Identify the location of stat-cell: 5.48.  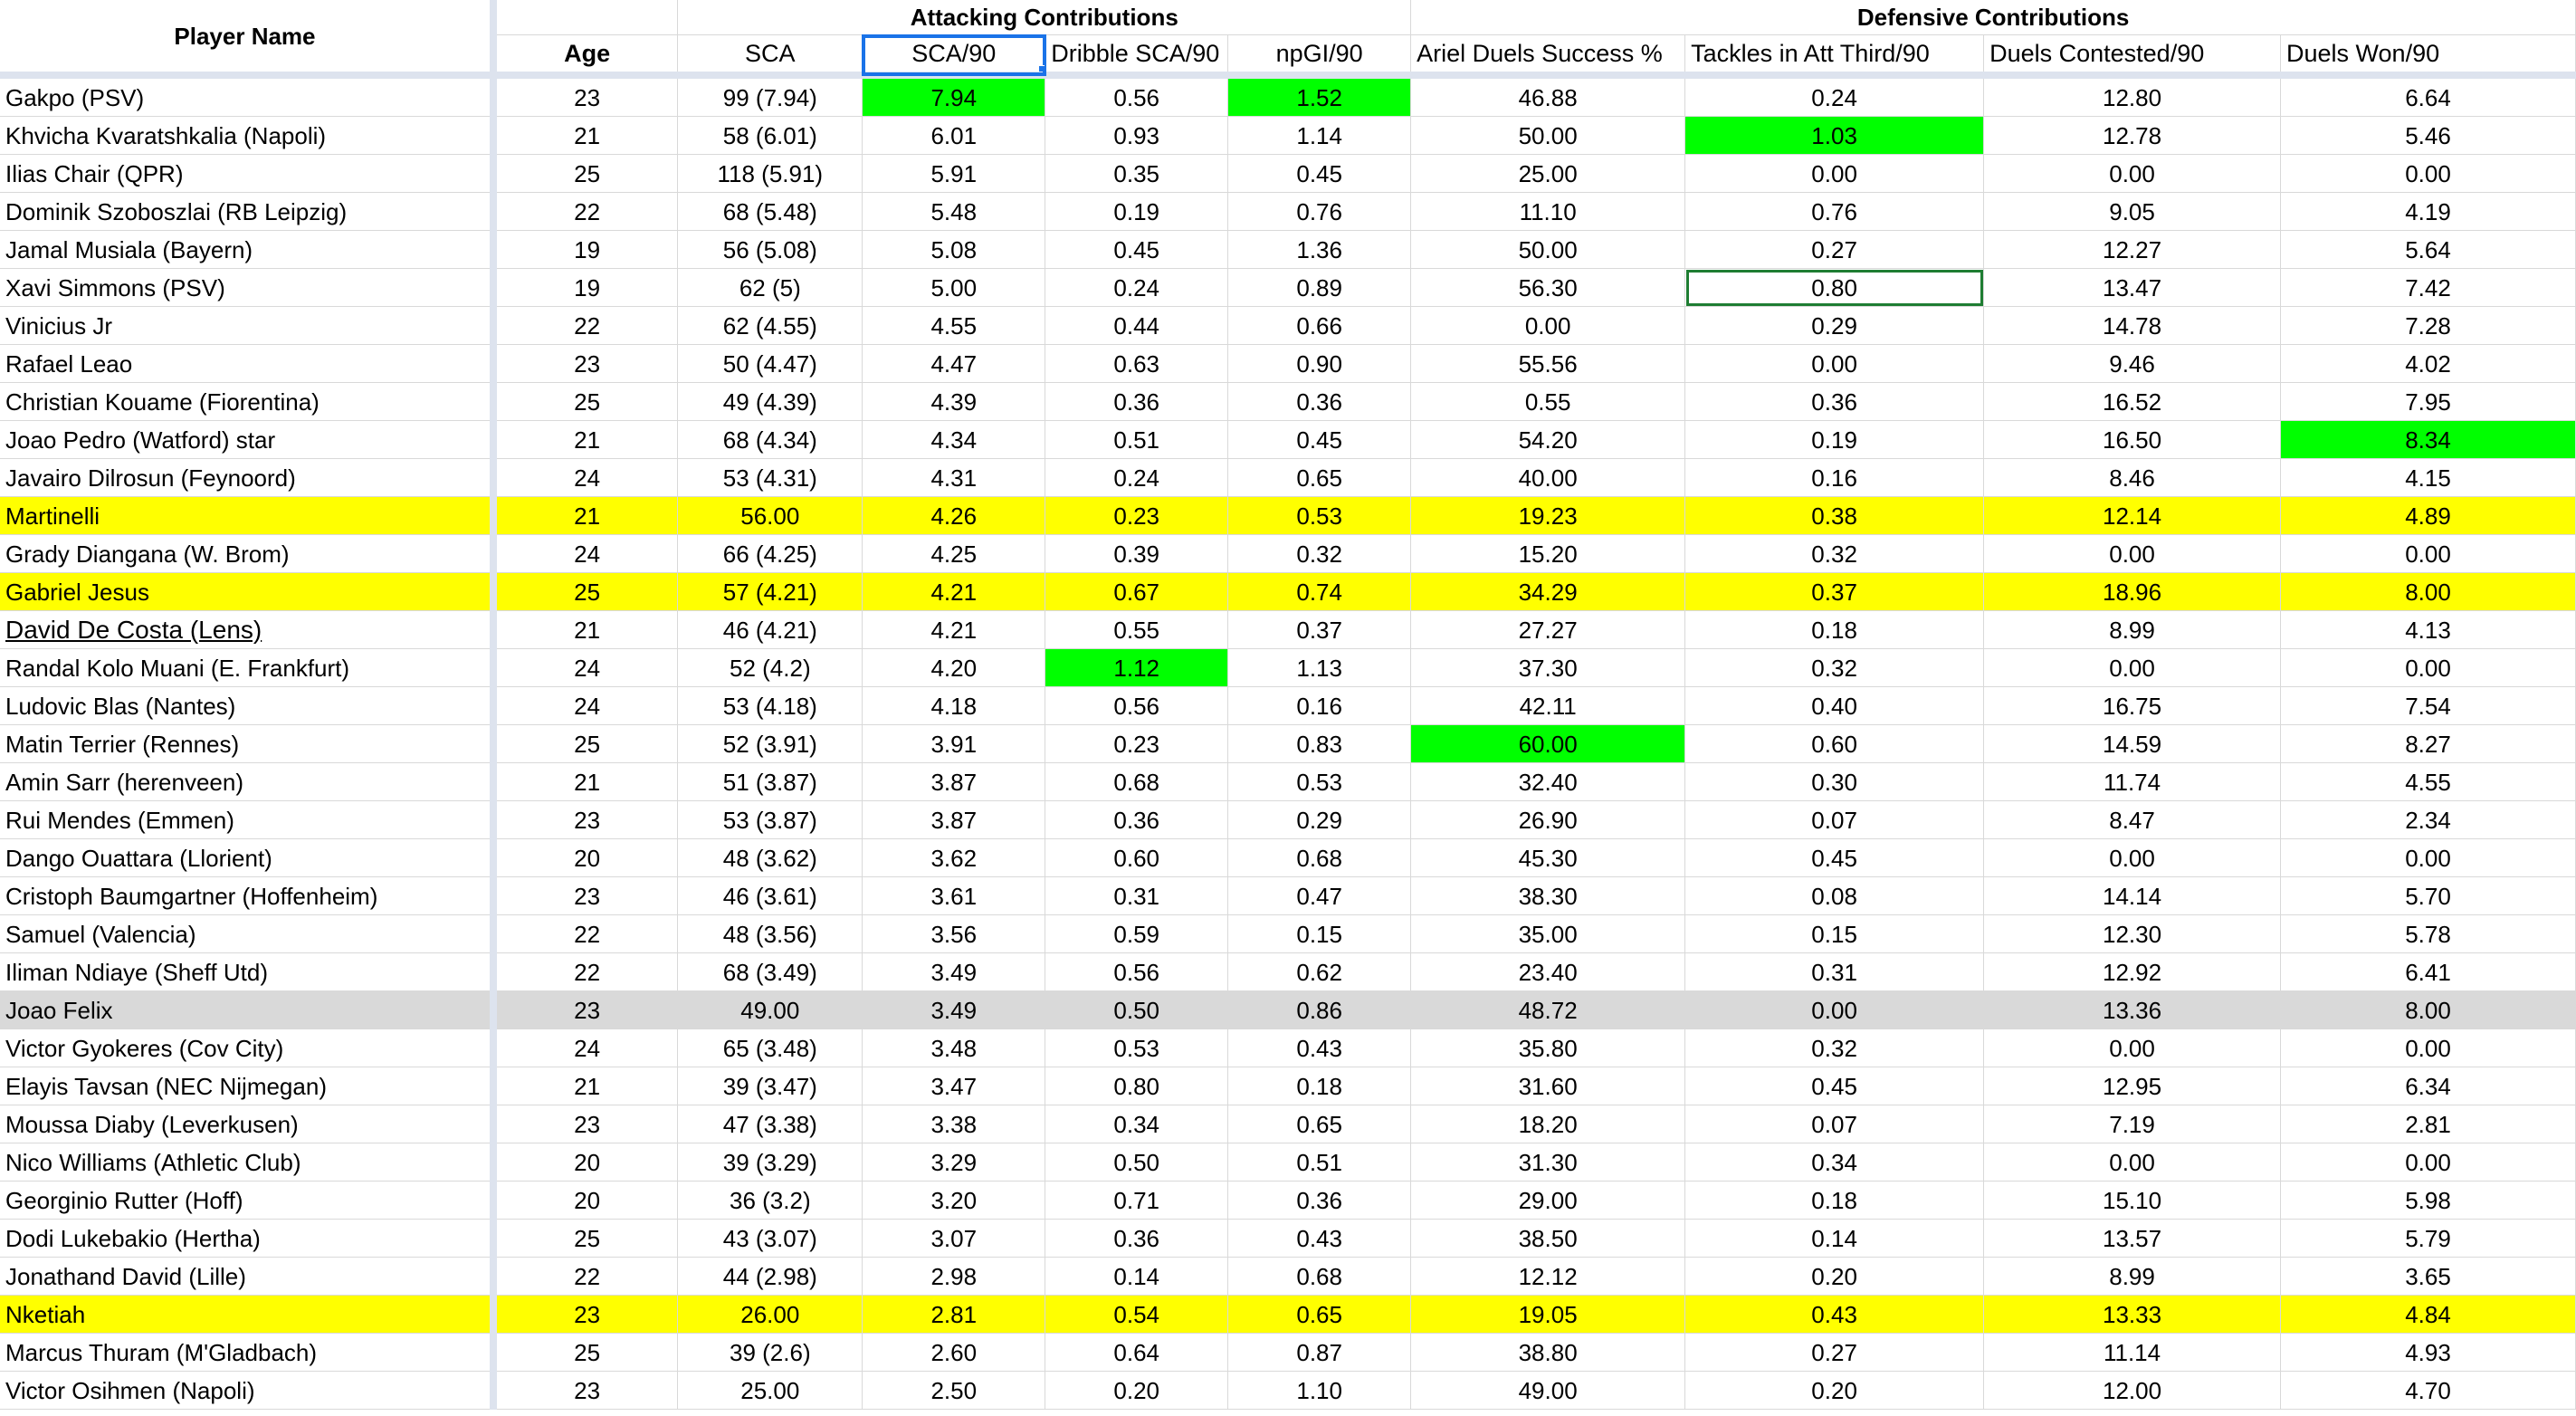
(954, 212).